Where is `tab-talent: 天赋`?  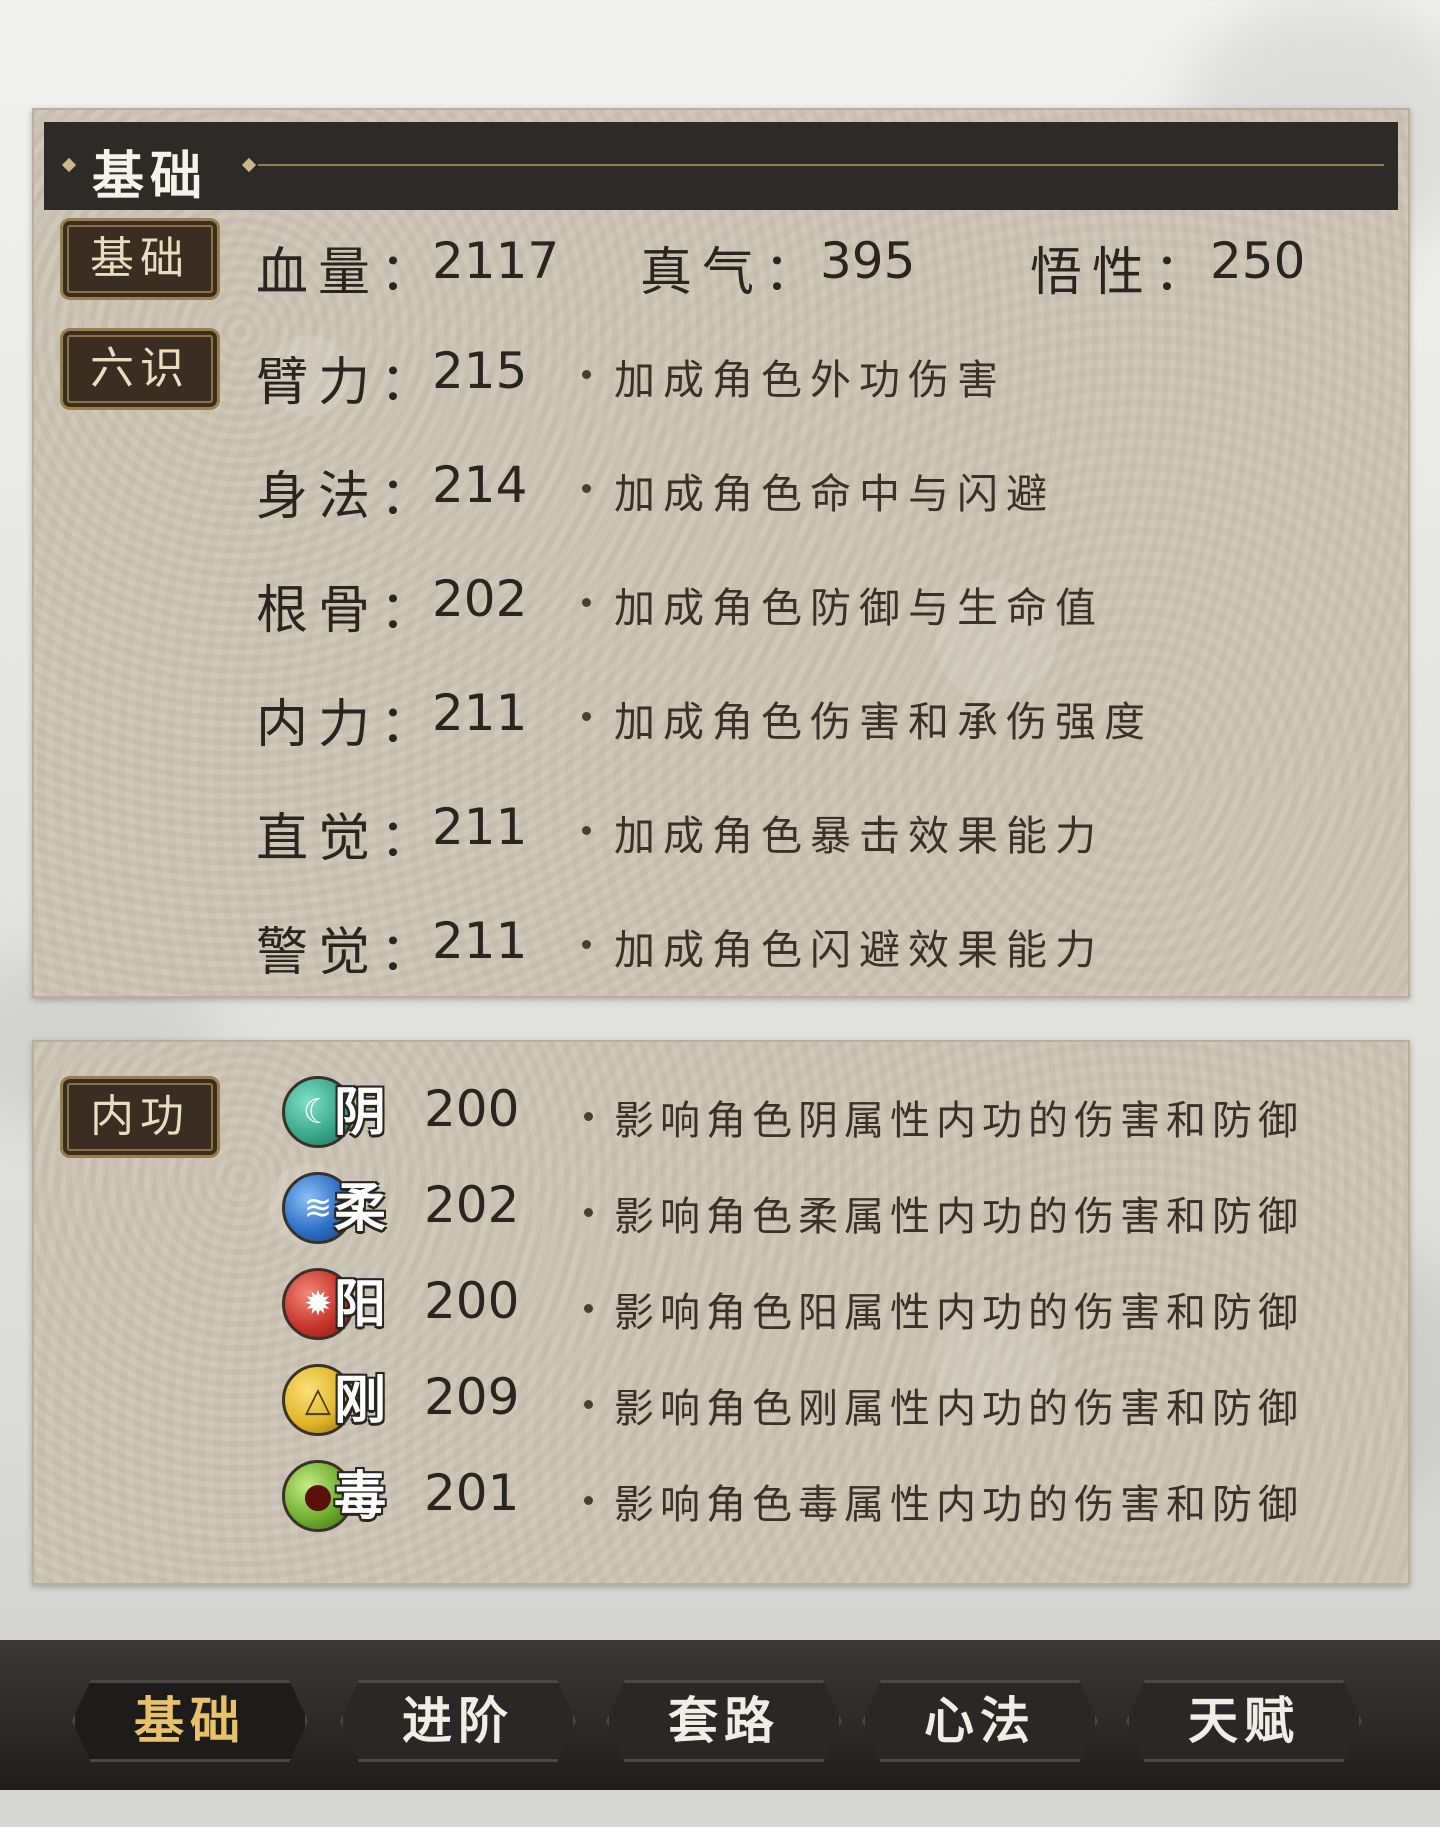 tab-talent: 天赋 is located at coordinates (1244, 1721).